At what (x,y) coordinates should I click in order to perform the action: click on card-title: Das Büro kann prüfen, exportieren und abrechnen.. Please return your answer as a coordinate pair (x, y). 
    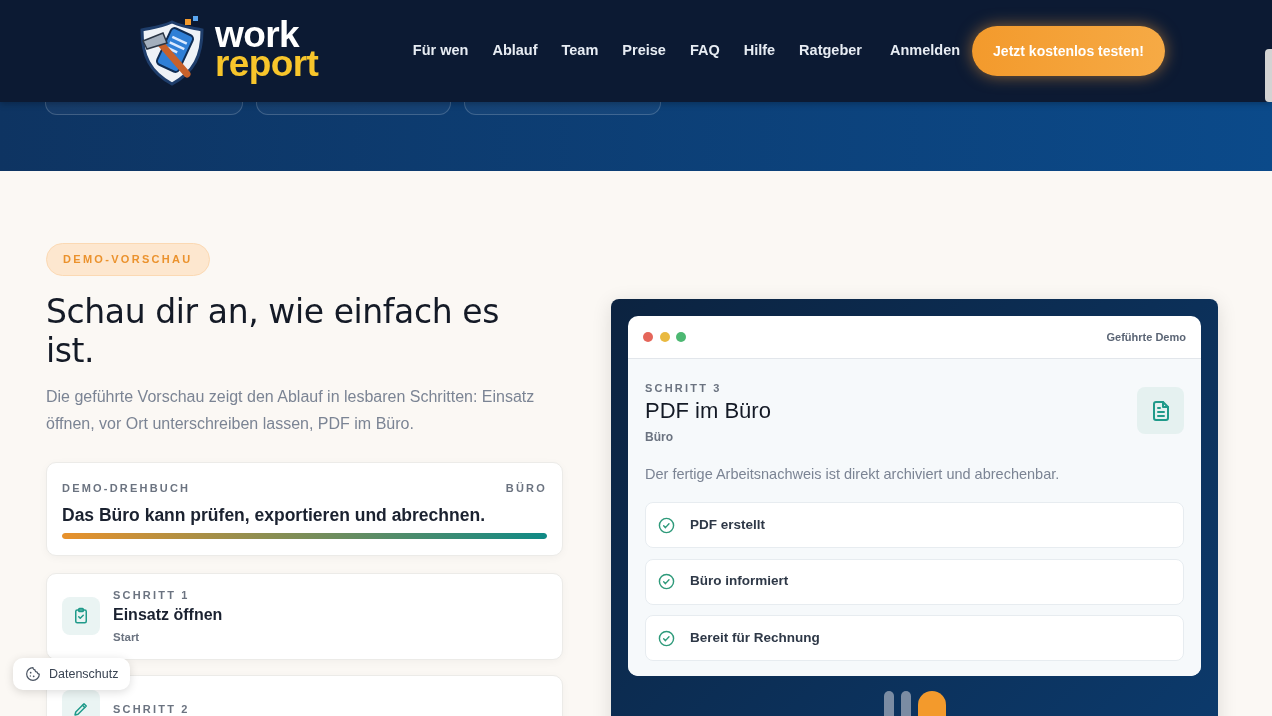
    Looking at the image, I should click on (274, 515).